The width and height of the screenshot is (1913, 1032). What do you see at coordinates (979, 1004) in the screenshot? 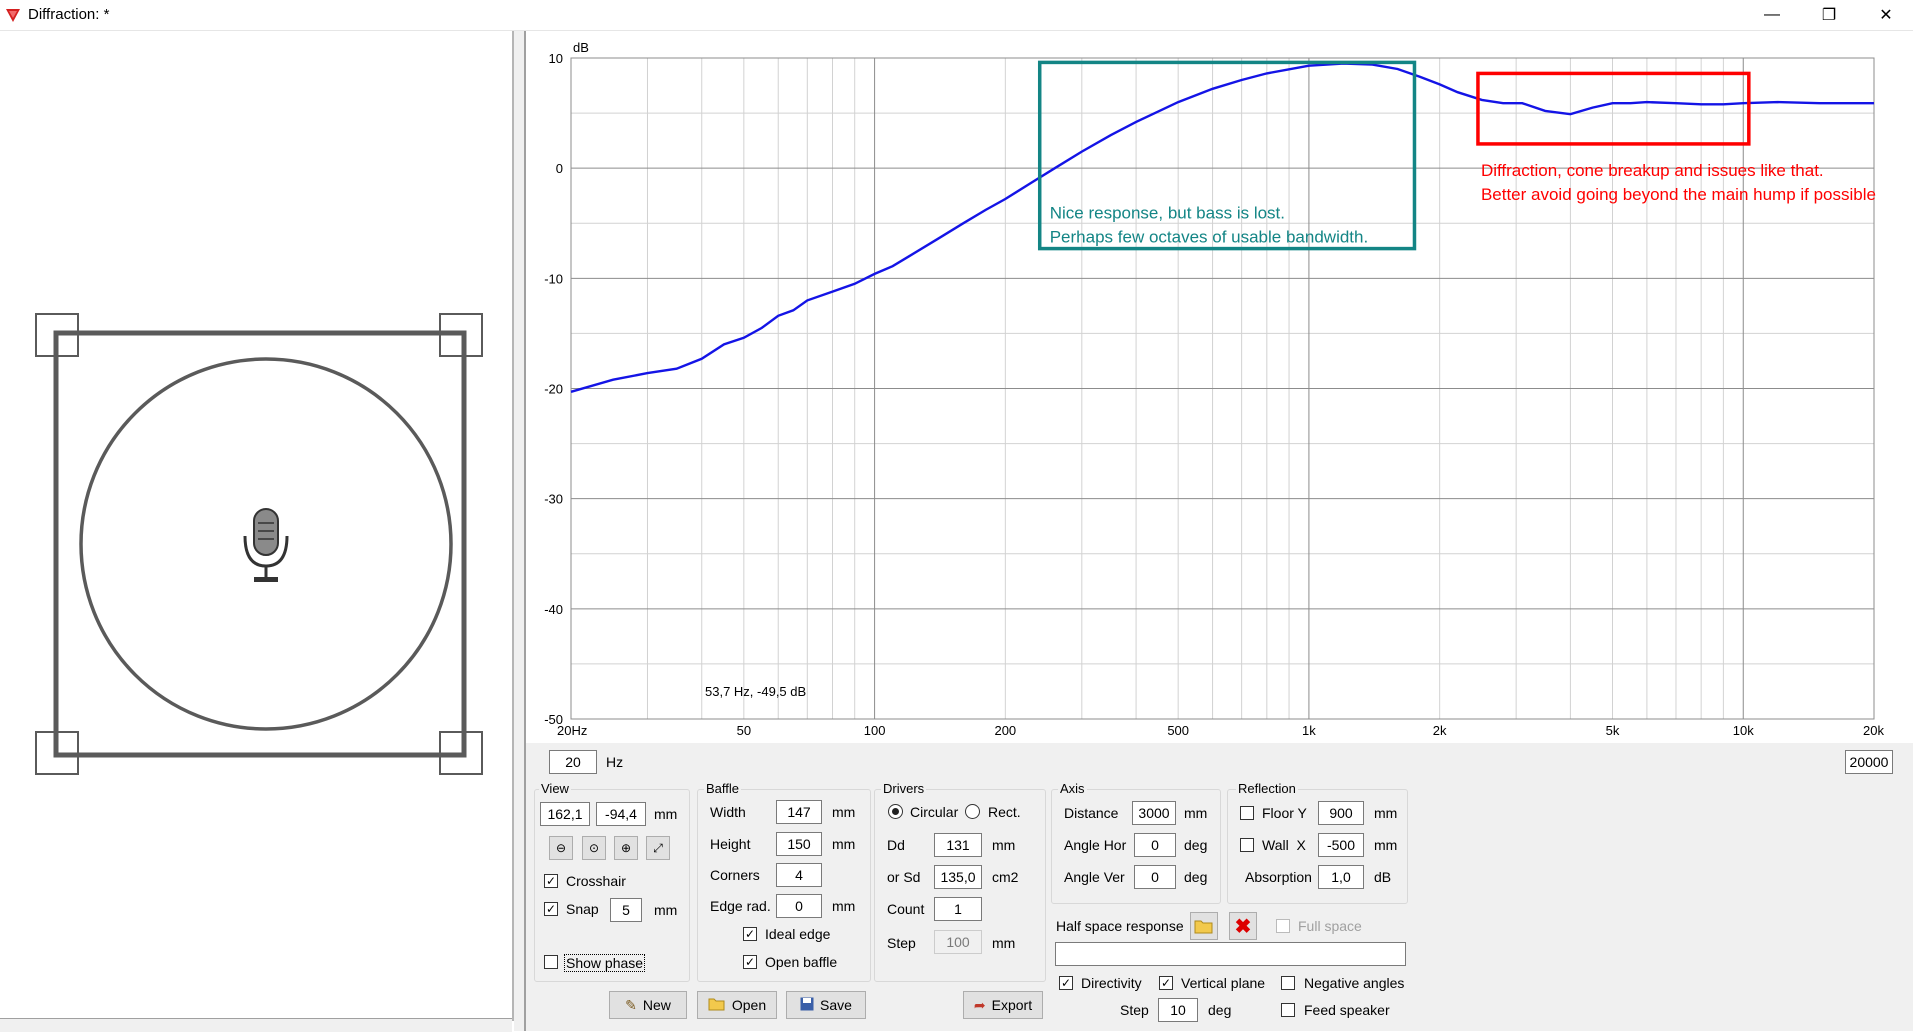
I see `export-icon: ➦` at bounding box center [979, 1004].